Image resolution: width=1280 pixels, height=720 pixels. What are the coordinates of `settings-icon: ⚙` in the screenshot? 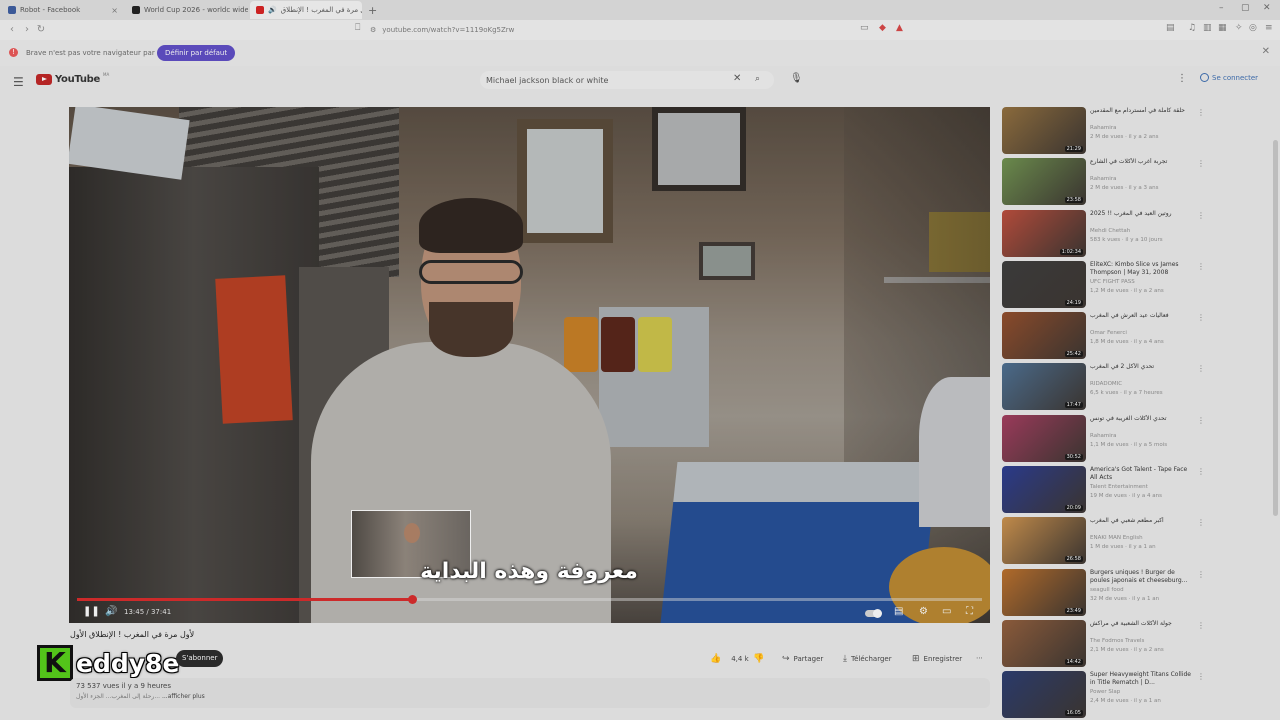 It's located at (923, 611).